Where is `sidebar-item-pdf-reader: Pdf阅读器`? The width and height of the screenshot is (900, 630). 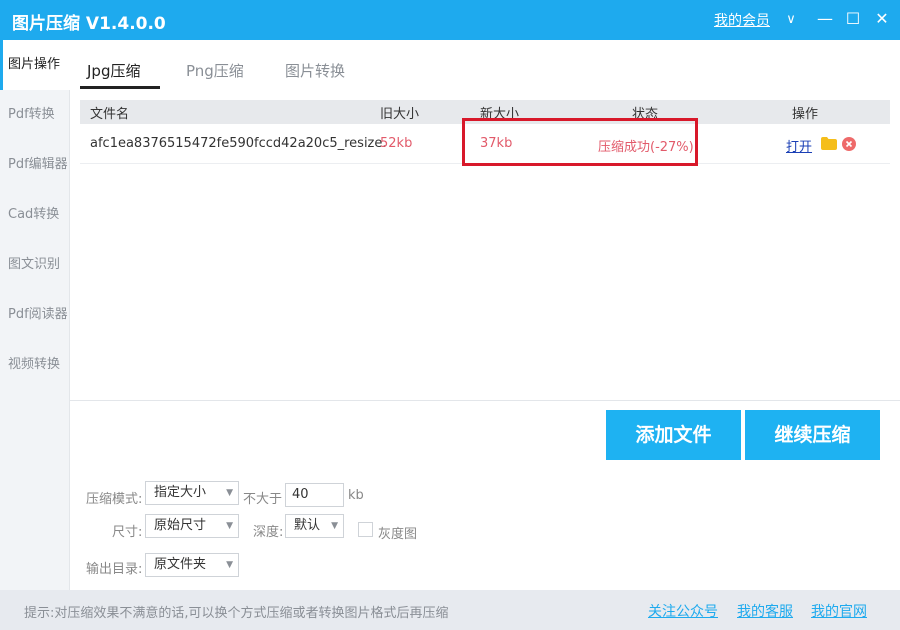
sidebar-item-pdf-reader: Pdf阅读器 is located at coordinates (35, 315).